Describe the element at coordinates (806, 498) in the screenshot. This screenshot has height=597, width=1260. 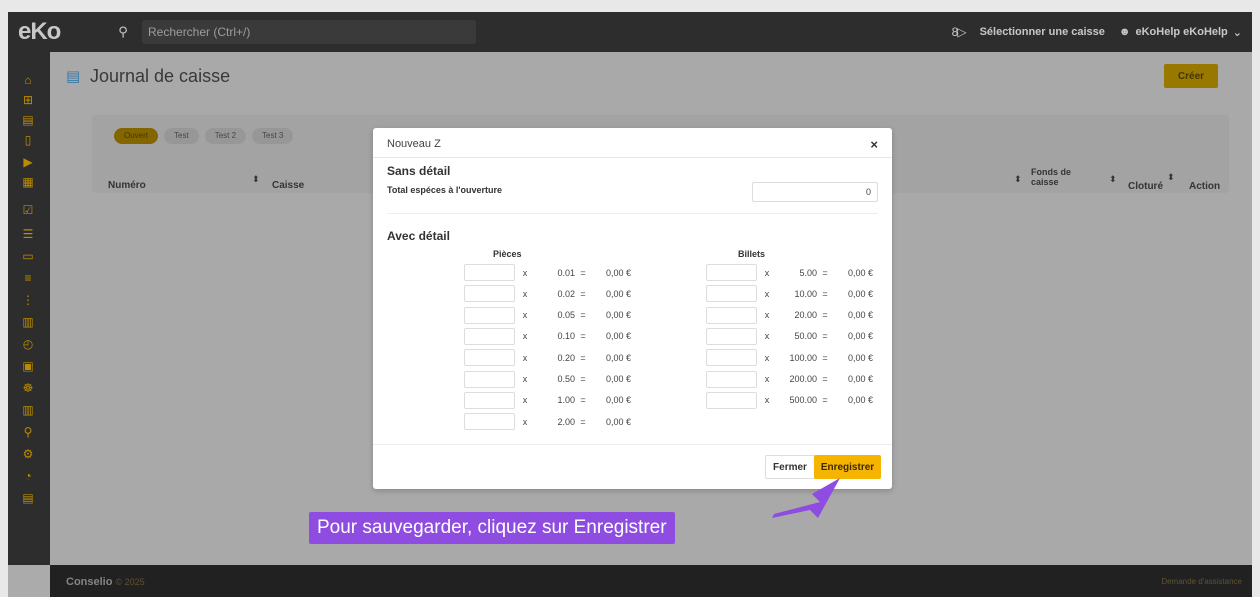
I see `arrow-icon` at that location.